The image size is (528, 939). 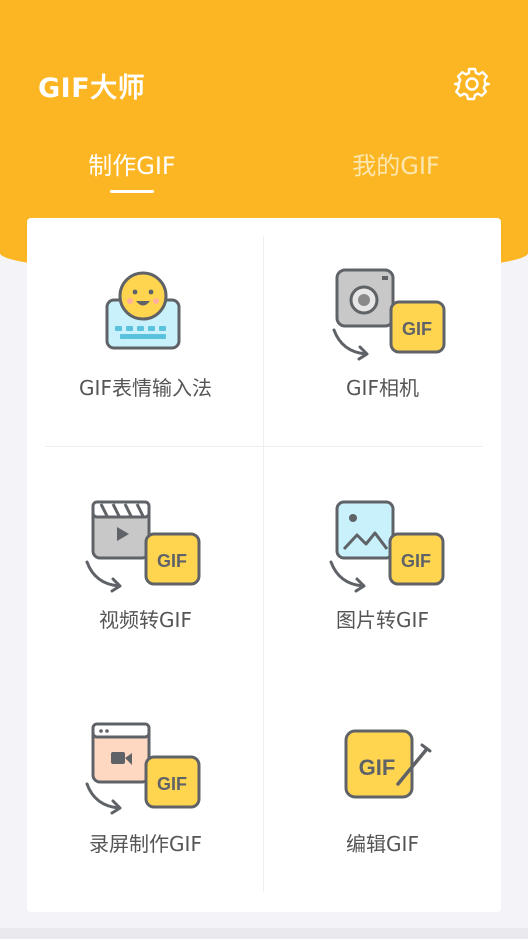 I want to click on tool-emoji-keyboard: GIF表情输入法, so click(x=145, y=332).